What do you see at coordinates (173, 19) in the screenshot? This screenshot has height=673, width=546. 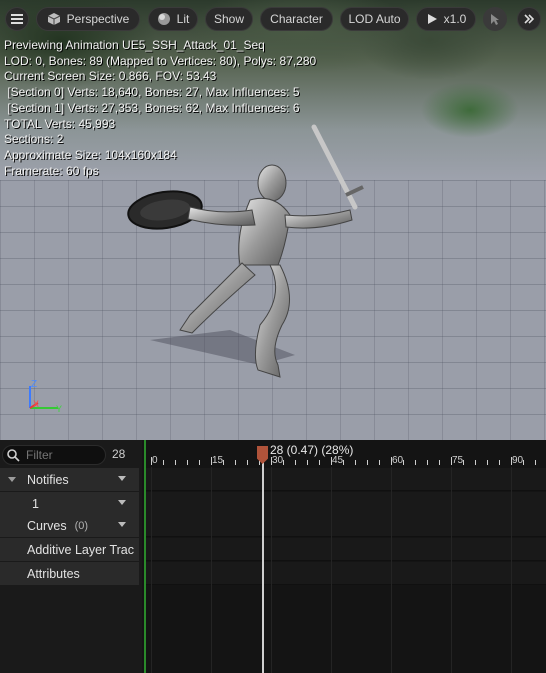 I see `lit-button: Lit` at bounding box center [173, 19].